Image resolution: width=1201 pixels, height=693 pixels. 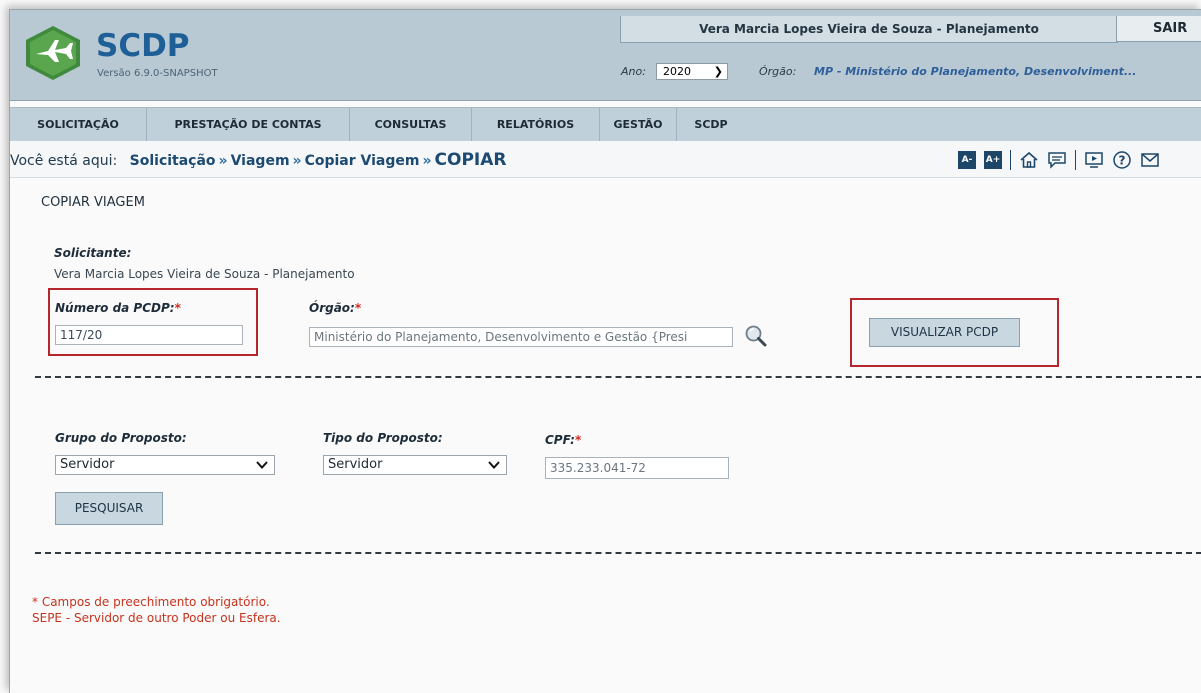 What do you see at coordinates (165, 465) in the screenshot?
I see `grupo-proposto-select: Servidor` at bounding box center [165, 465].